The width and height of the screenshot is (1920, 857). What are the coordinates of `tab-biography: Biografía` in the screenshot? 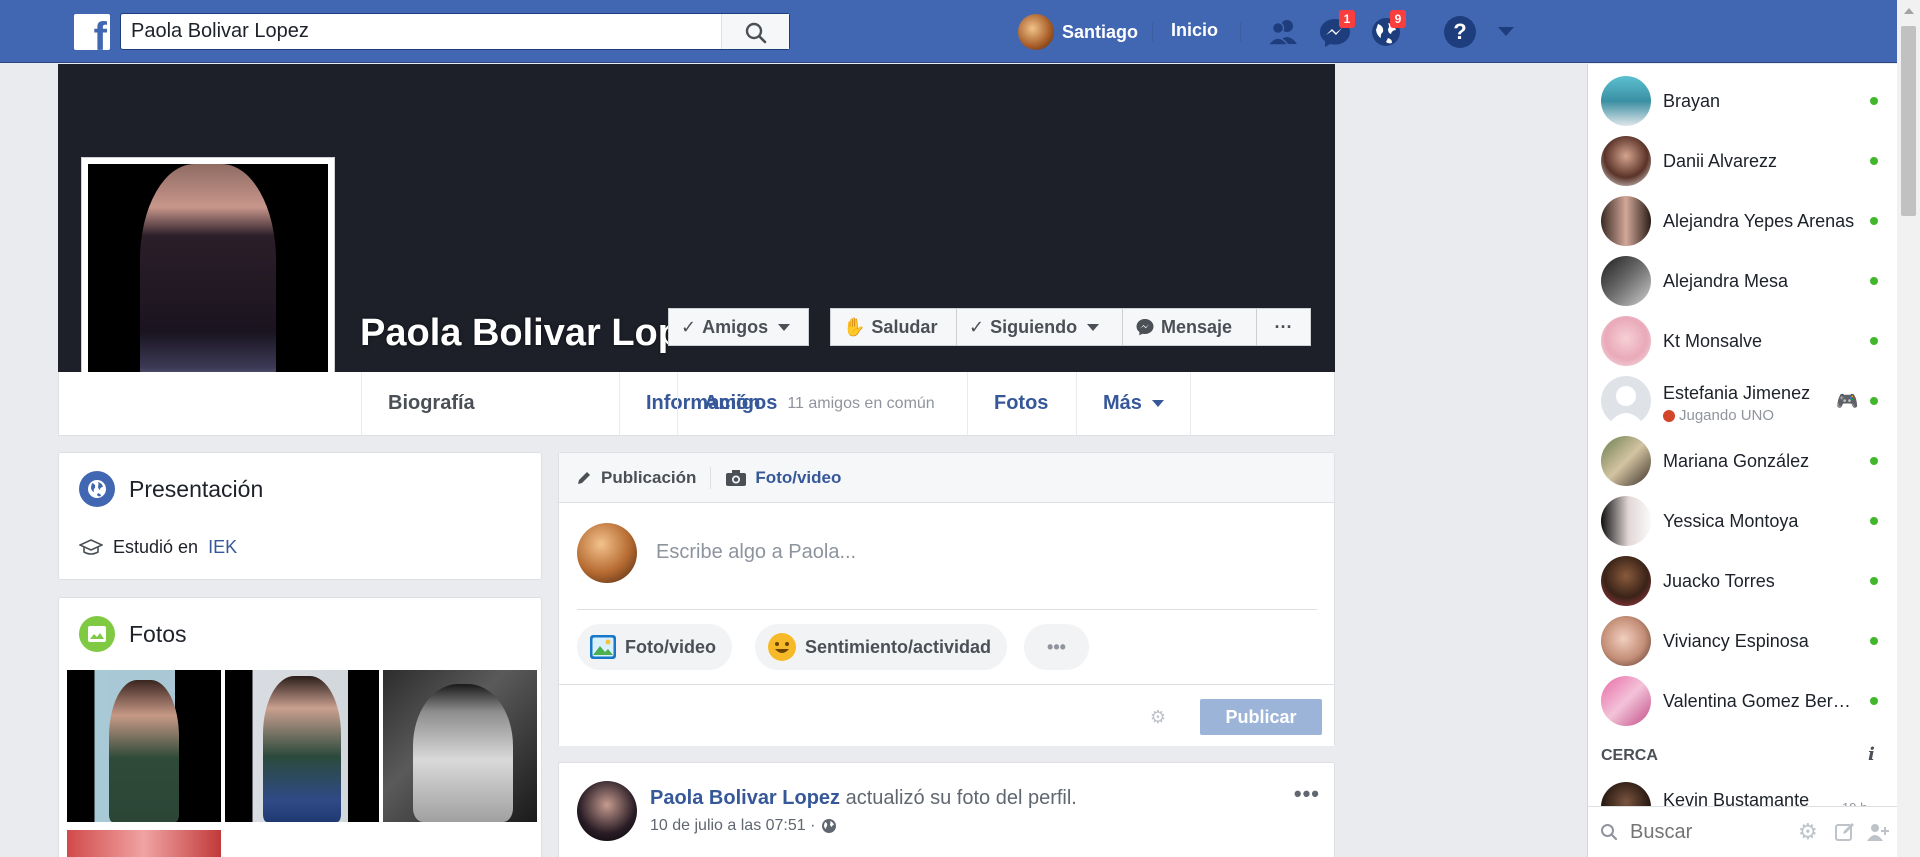 It's located at (431, 403).